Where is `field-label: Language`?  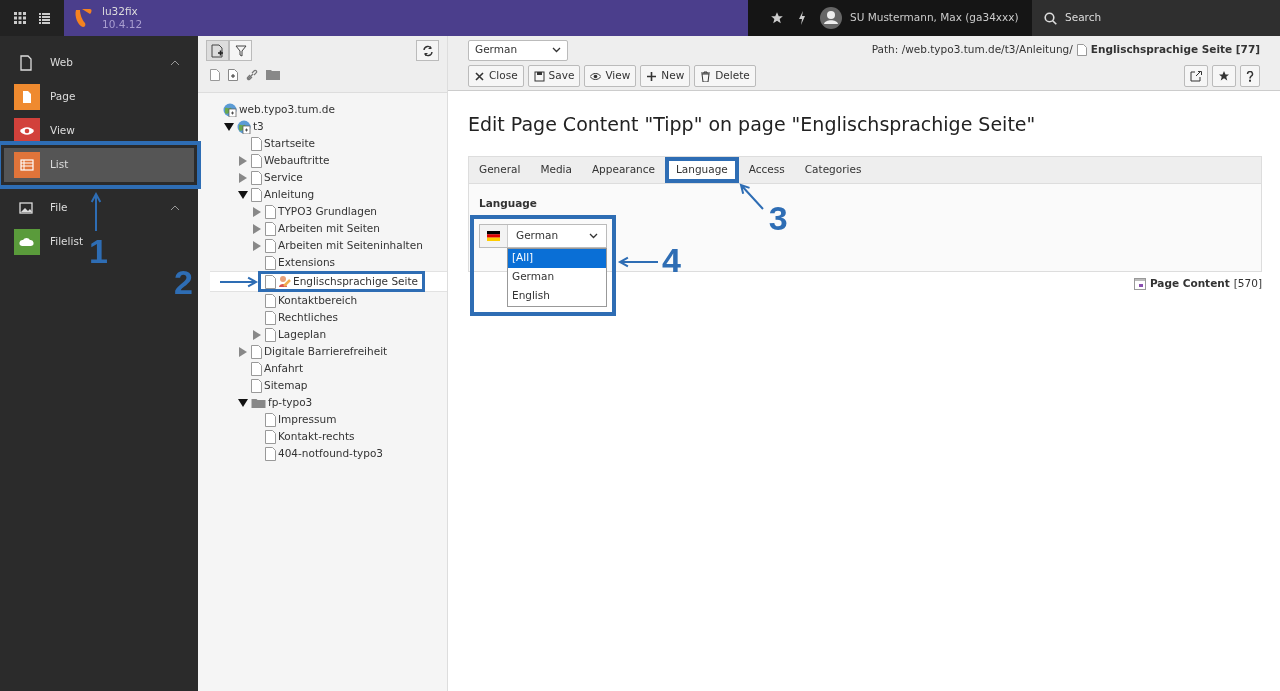 field-label: Language is located at coordinates (508, 202).